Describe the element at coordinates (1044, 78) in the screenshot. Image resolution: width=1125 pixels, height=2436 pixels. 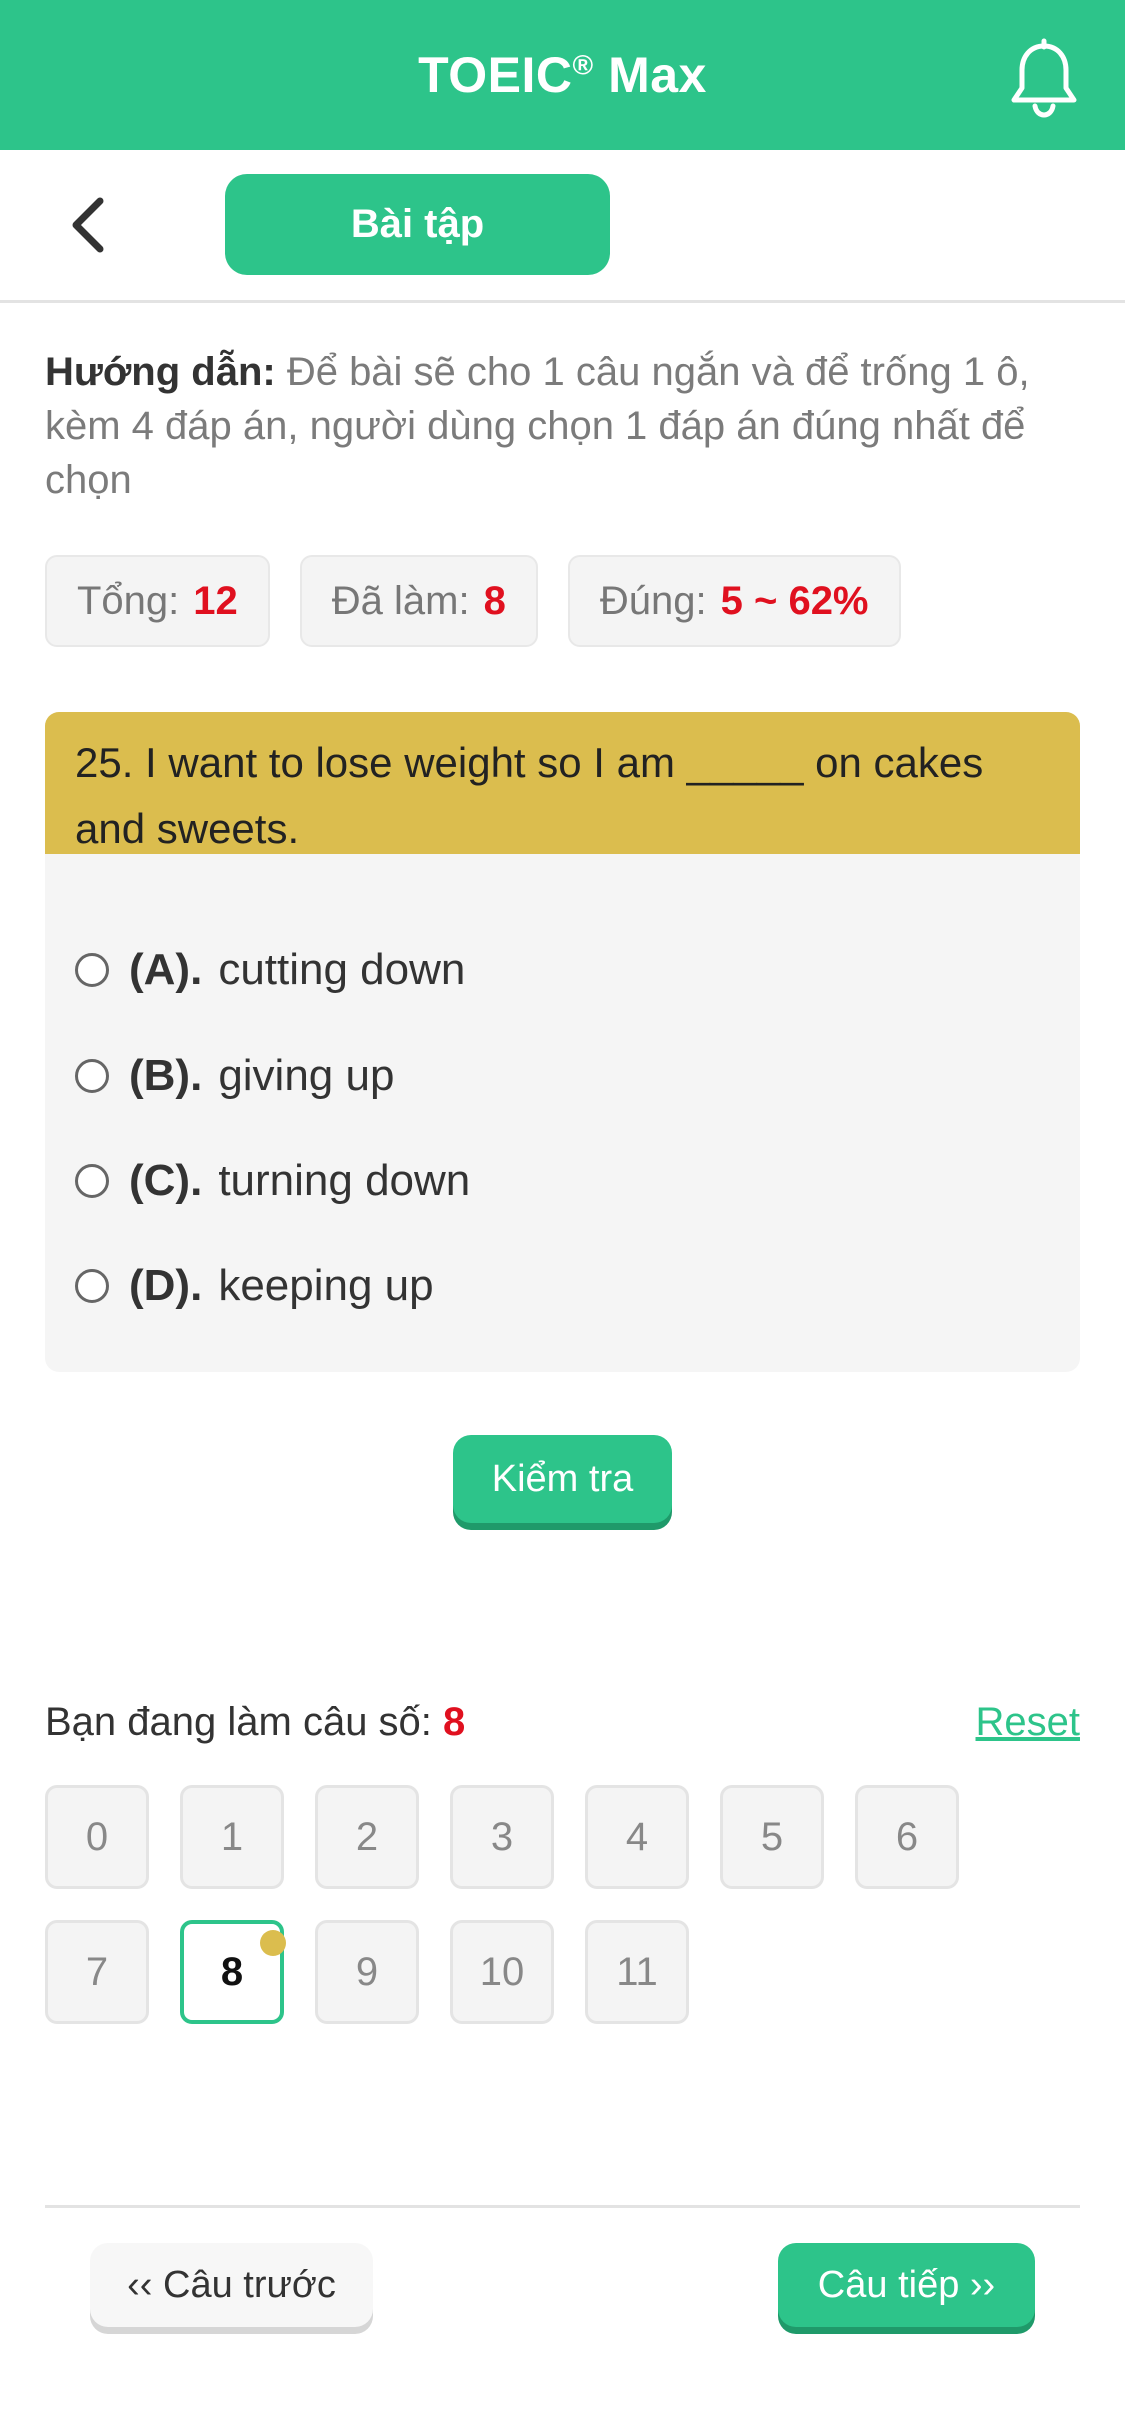
I see `bell-icon` at that location.